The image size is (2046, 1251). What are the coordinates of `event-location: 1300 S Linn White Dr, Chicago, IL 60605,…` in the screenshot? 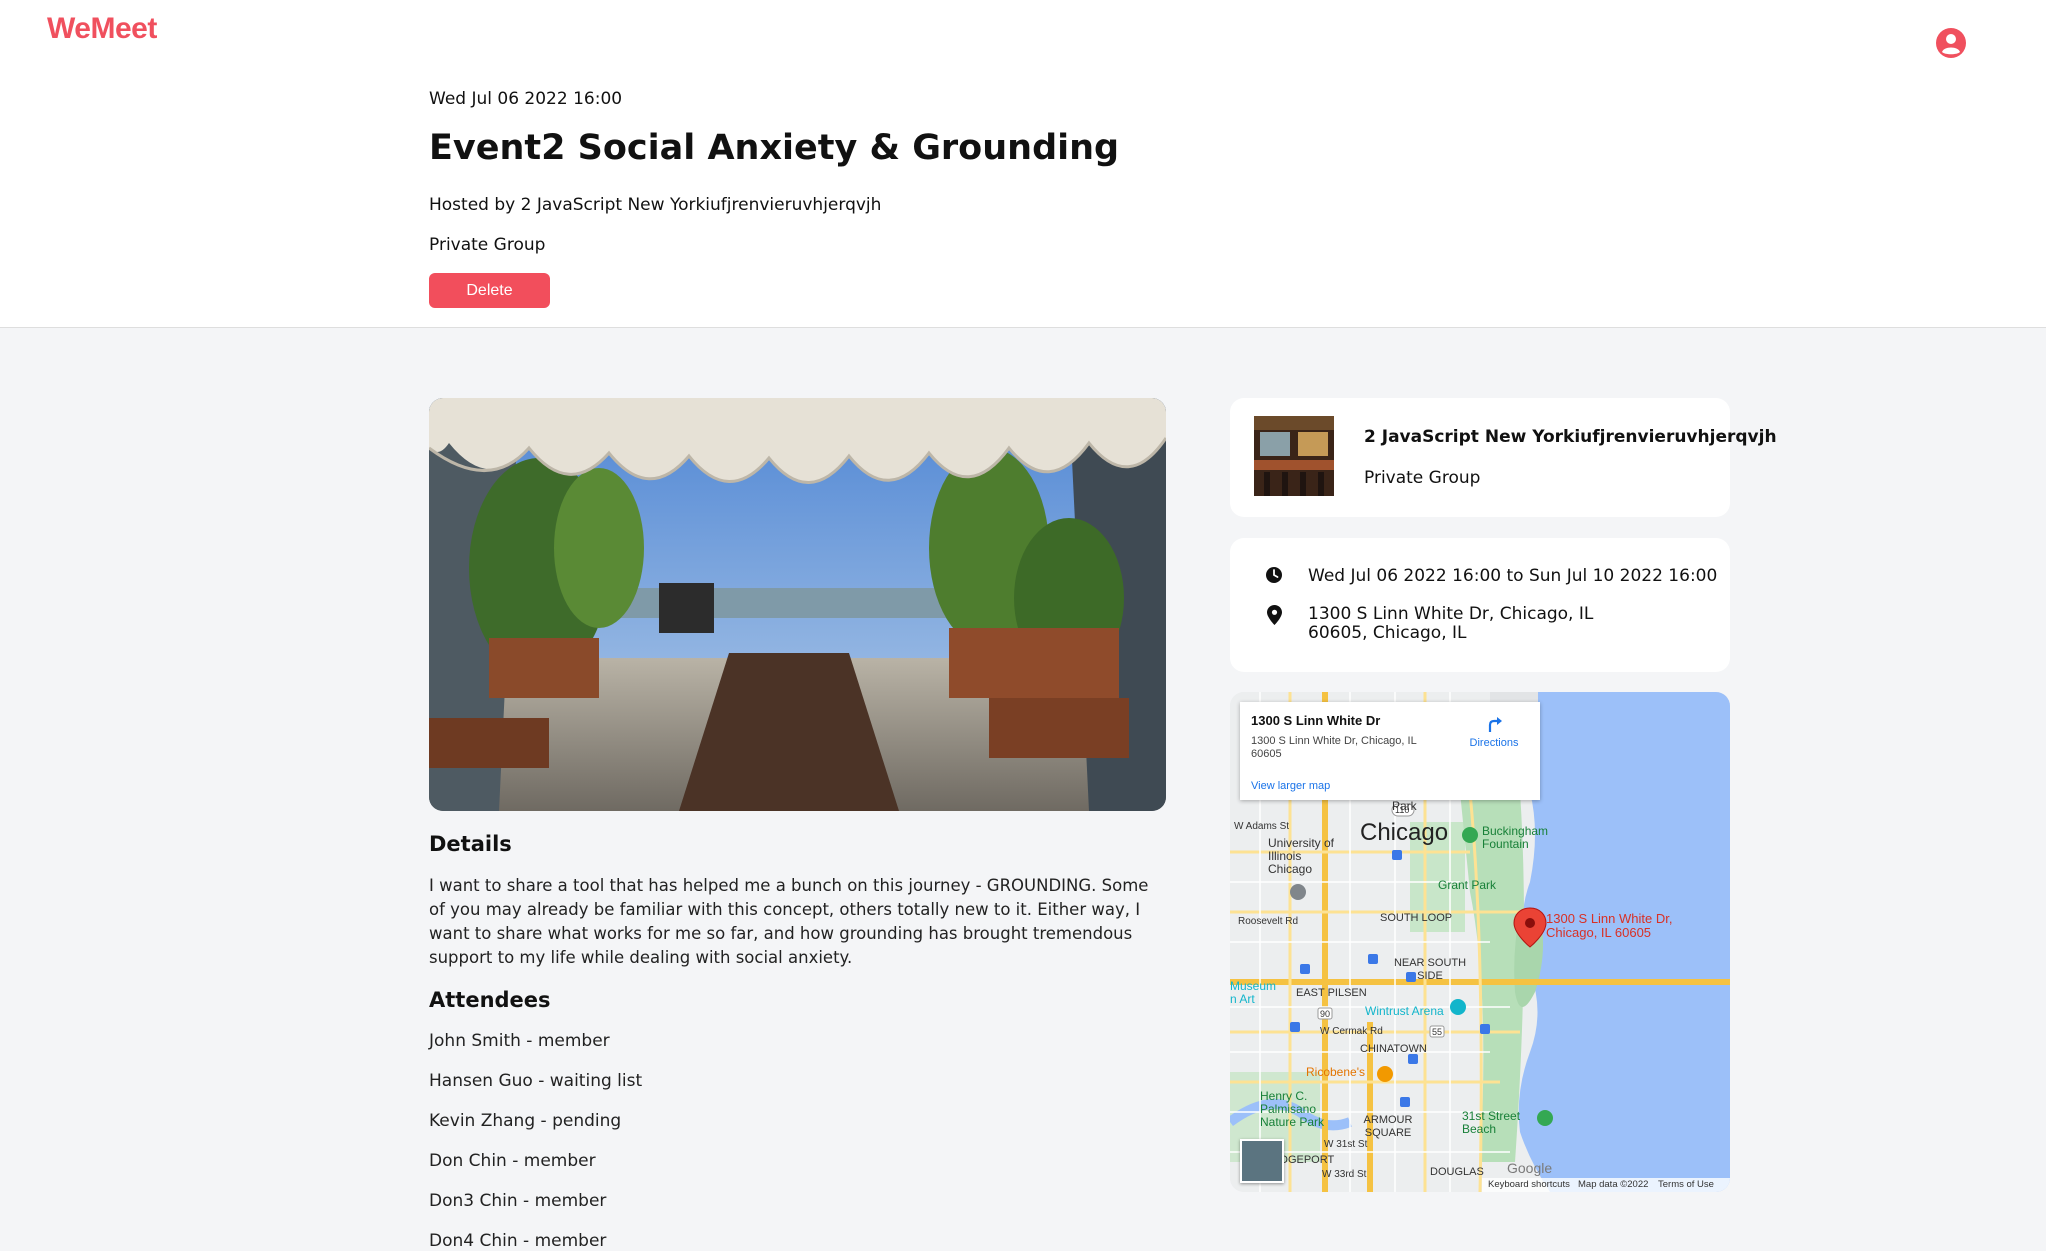 It's located at (1451, 623).